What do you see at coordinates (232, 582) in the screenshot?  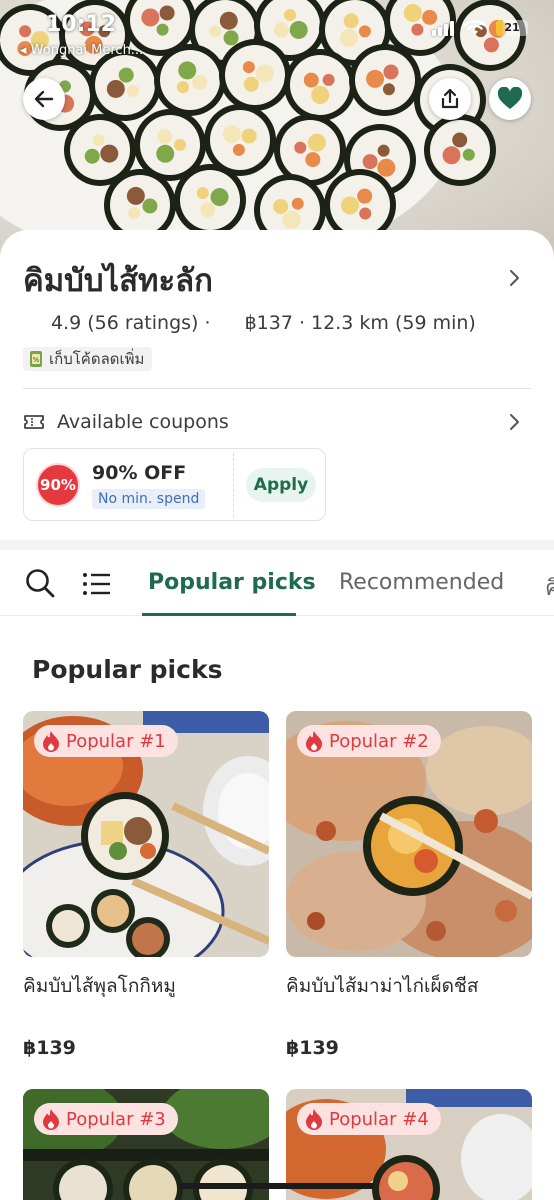 I see `tab-popular-picks: Popular picks` at bounding box center [232, 582].